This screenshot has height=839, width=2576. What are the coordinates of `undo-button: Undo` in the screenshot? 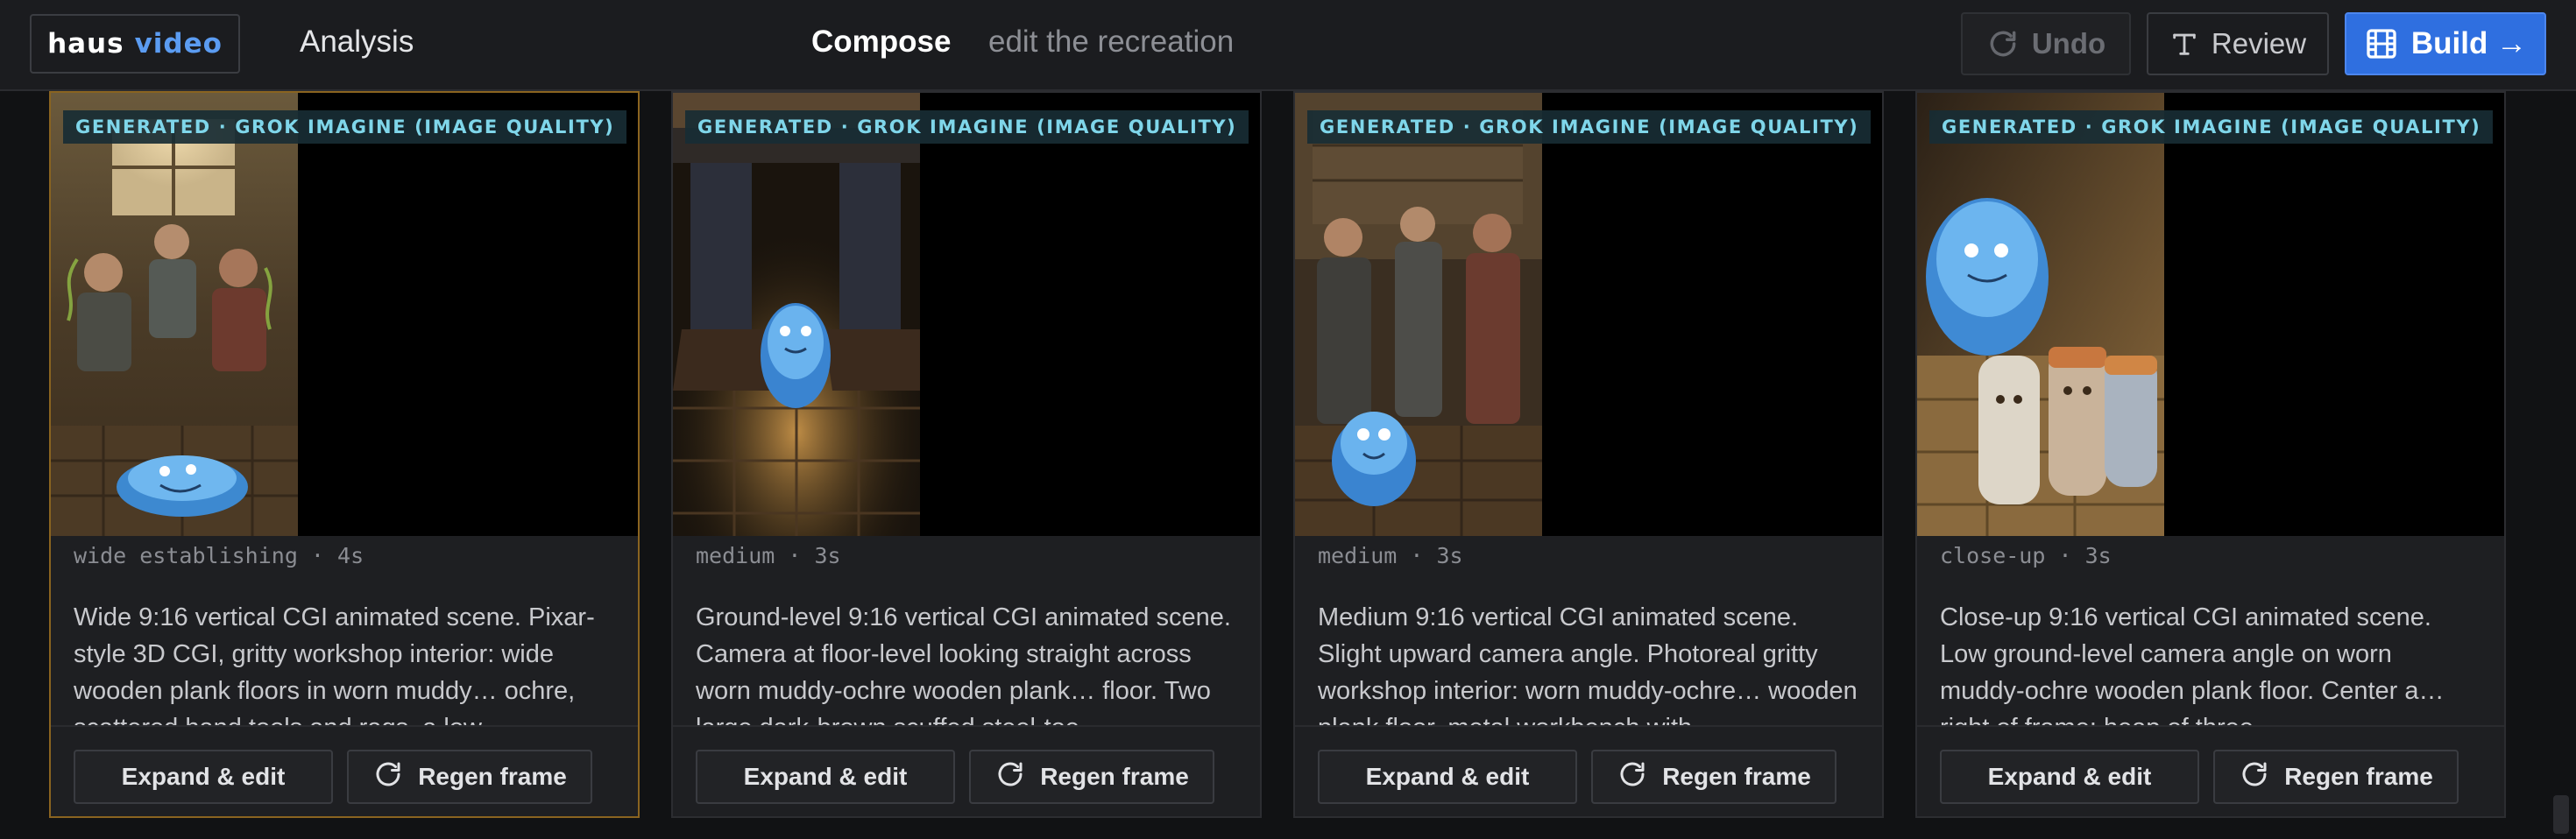 It's located at (2046, 43).